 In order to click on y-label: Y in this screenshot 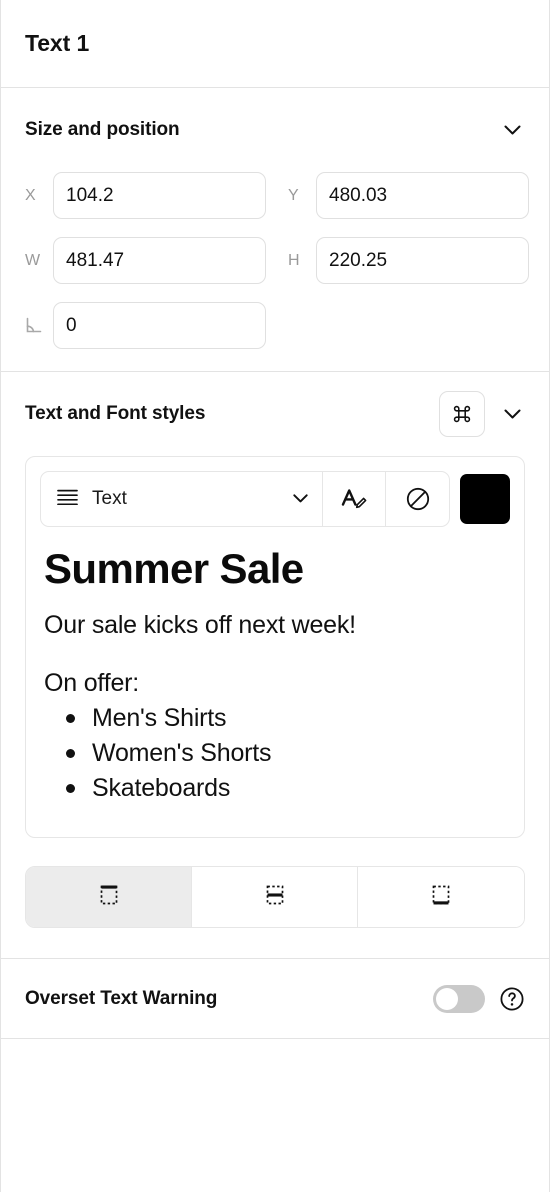, I will do `click(293, 195)`.